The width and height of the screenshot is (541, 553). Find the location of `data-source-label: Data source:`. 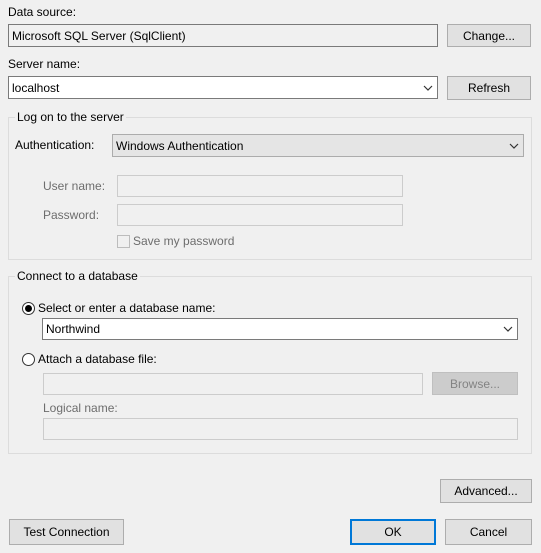

data-source-label: Data source: is located at coordinates (42, 12).